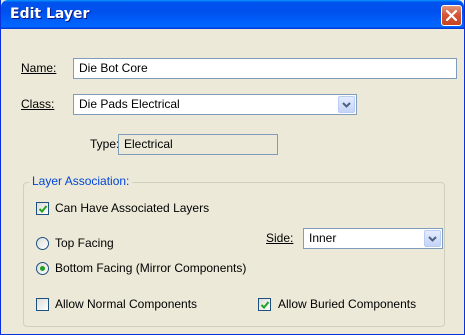 This screenshot has width=465, height=335. I want to click on bottom-facing-label: Bottom Facing (Mirror Components), so click(150, 268).